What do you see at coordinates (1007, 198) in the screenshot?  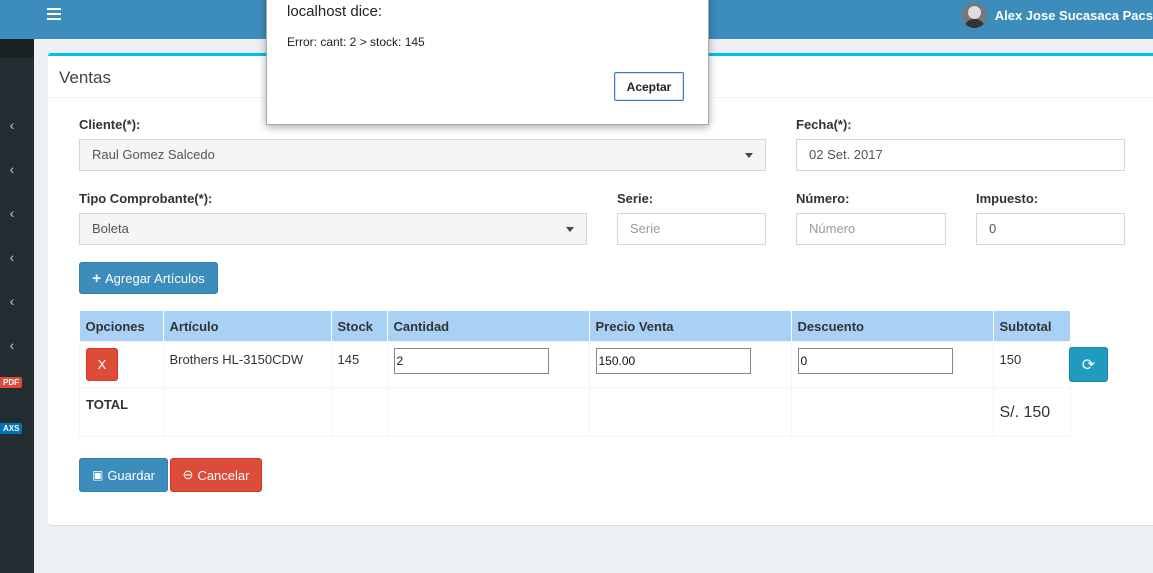 I see `impuesto-label: Impuesto:` at bounding box center [1007, 198].